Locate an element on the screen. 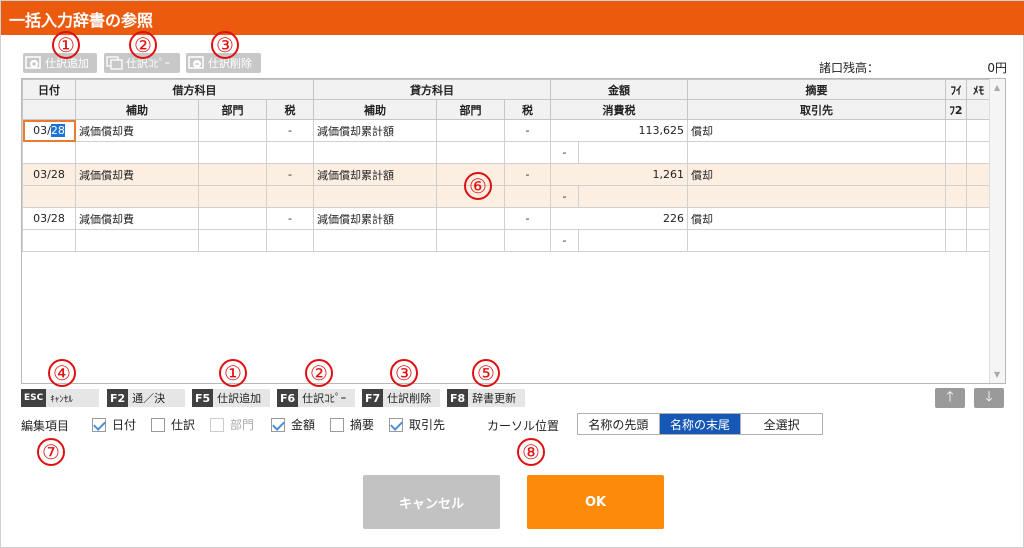  dialog-title: 一括入力辞書の参照 is located at coordinates (81, 20).